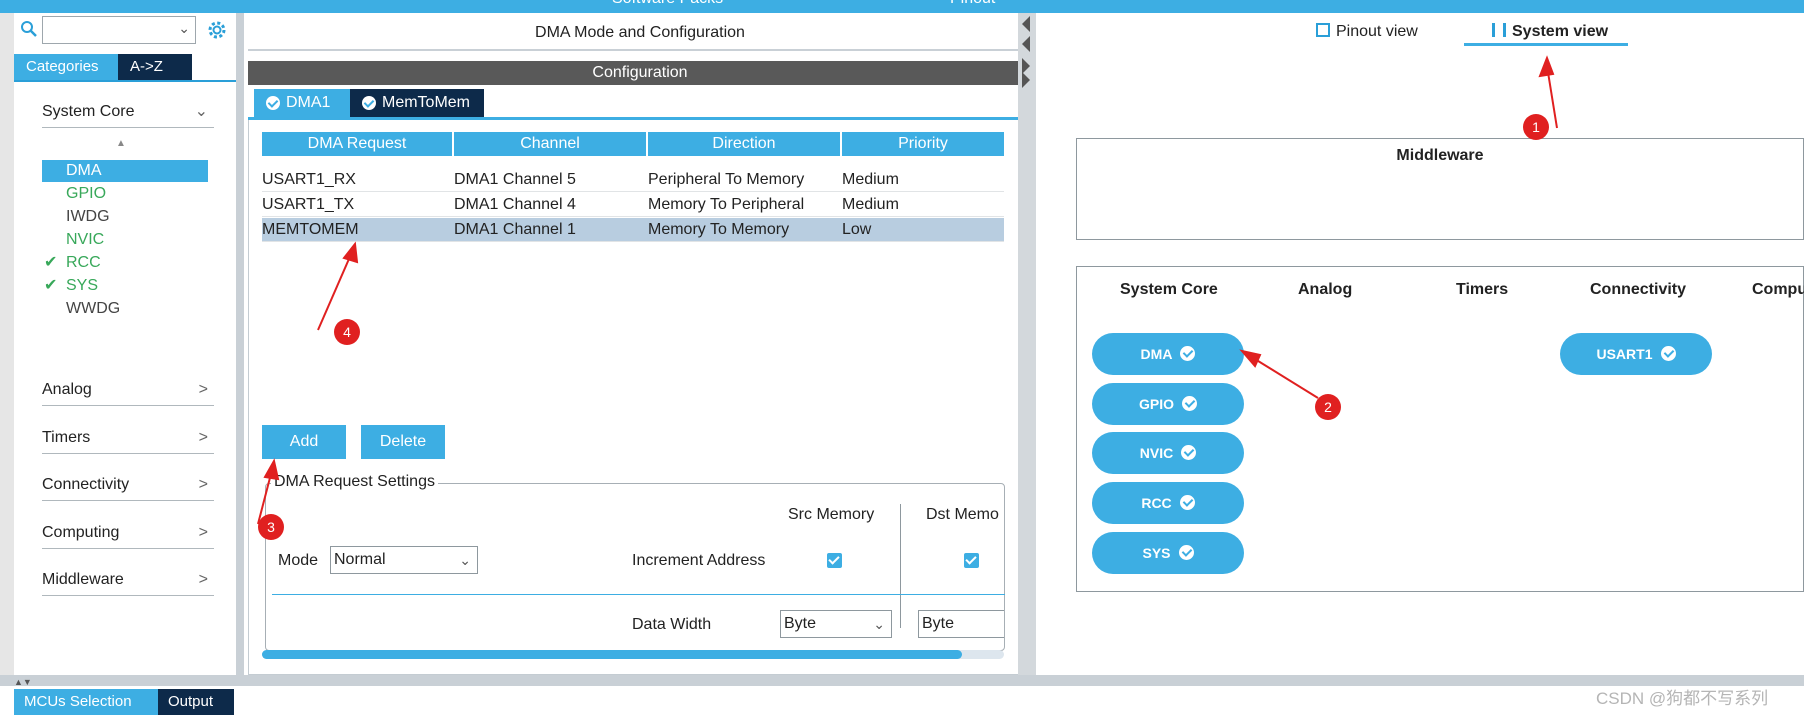 The width and height of the screenshot is (1804, 715). I want to click on src-increment-checkbox, so click(834, 560).